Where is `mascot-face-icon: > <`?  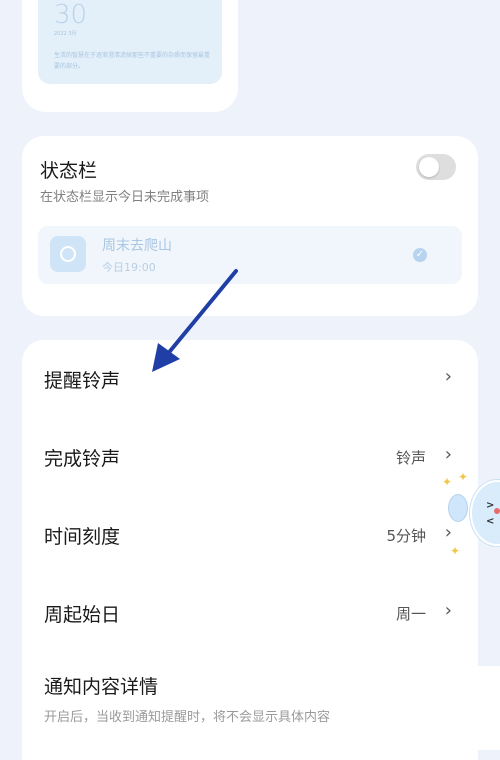
mascot-face-icon: > < is located at coordinates (485, 513).